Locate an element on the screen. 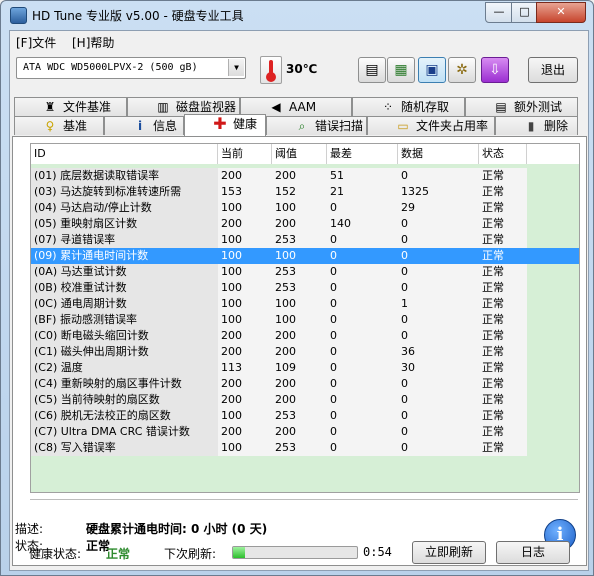 The height and width of the screenshot is (576, 594). tab-erase: ▮ 删除 is located at coordinates (536, 125).